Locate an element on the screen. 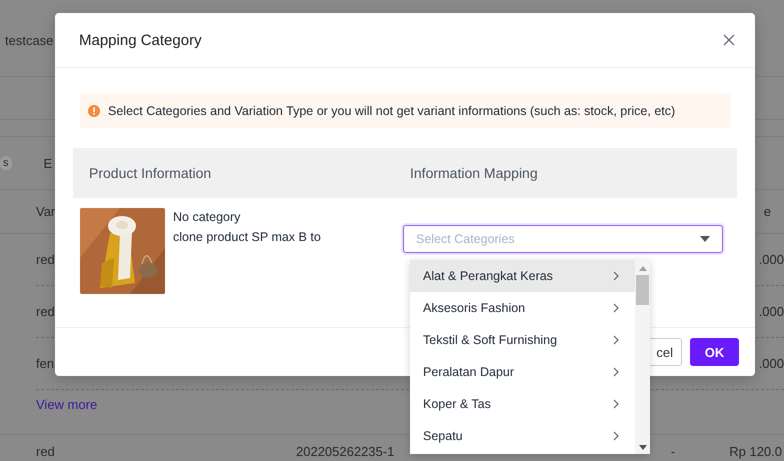 This screenshot has width=784, height=461. ok-button: OK is located at coordinates (714, 352).